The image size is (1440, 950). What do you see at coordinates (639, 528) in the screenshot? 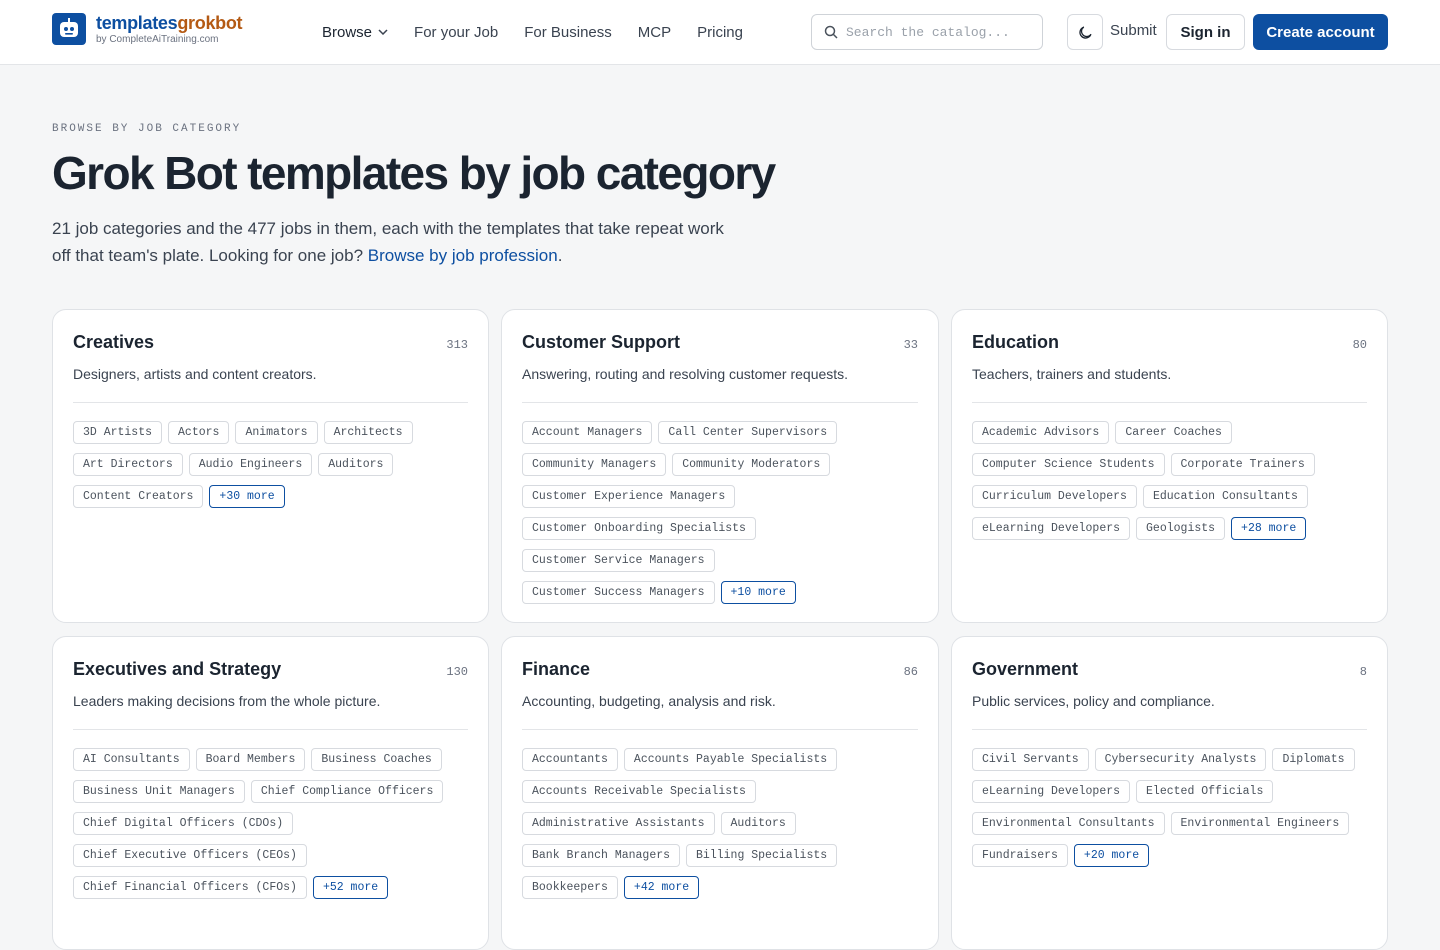
I see `job-chip: Customer Onboarding Specialists` at bounding box center [639, 528].